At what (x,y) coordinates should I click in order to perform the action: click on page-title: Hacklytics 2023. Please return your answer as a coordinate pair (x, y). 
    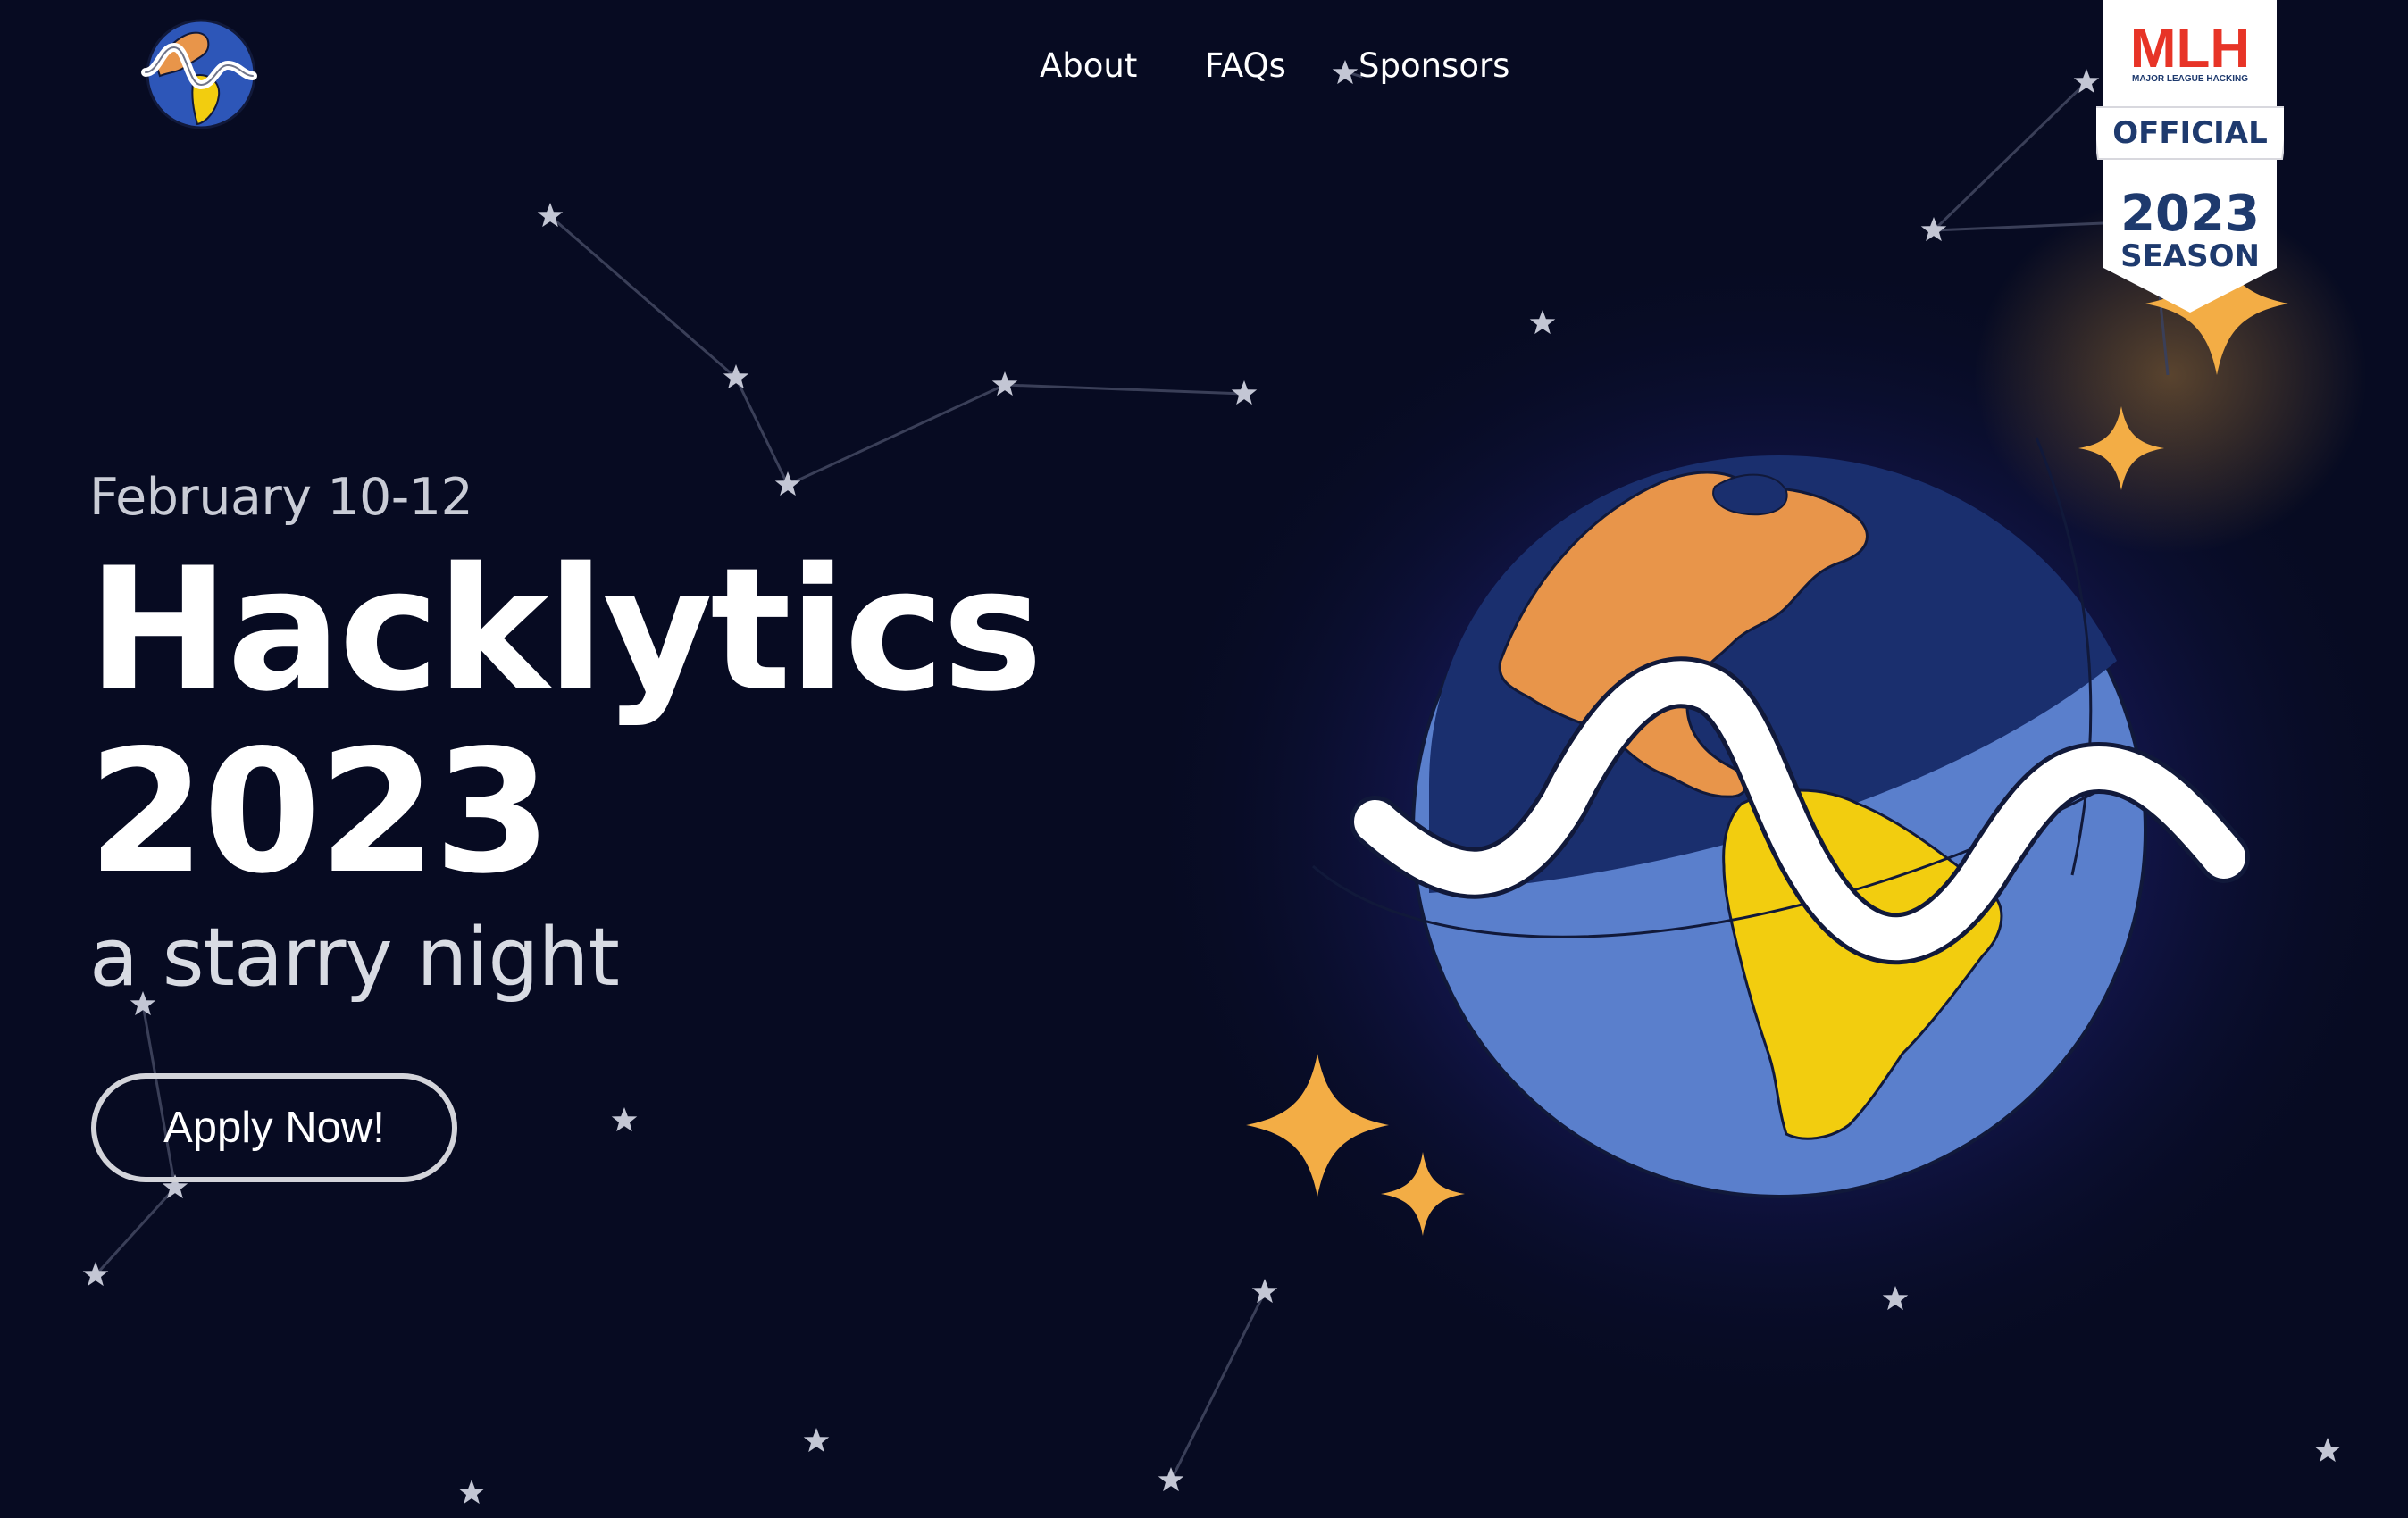
    Looking at the image, I should click on (565, 721).